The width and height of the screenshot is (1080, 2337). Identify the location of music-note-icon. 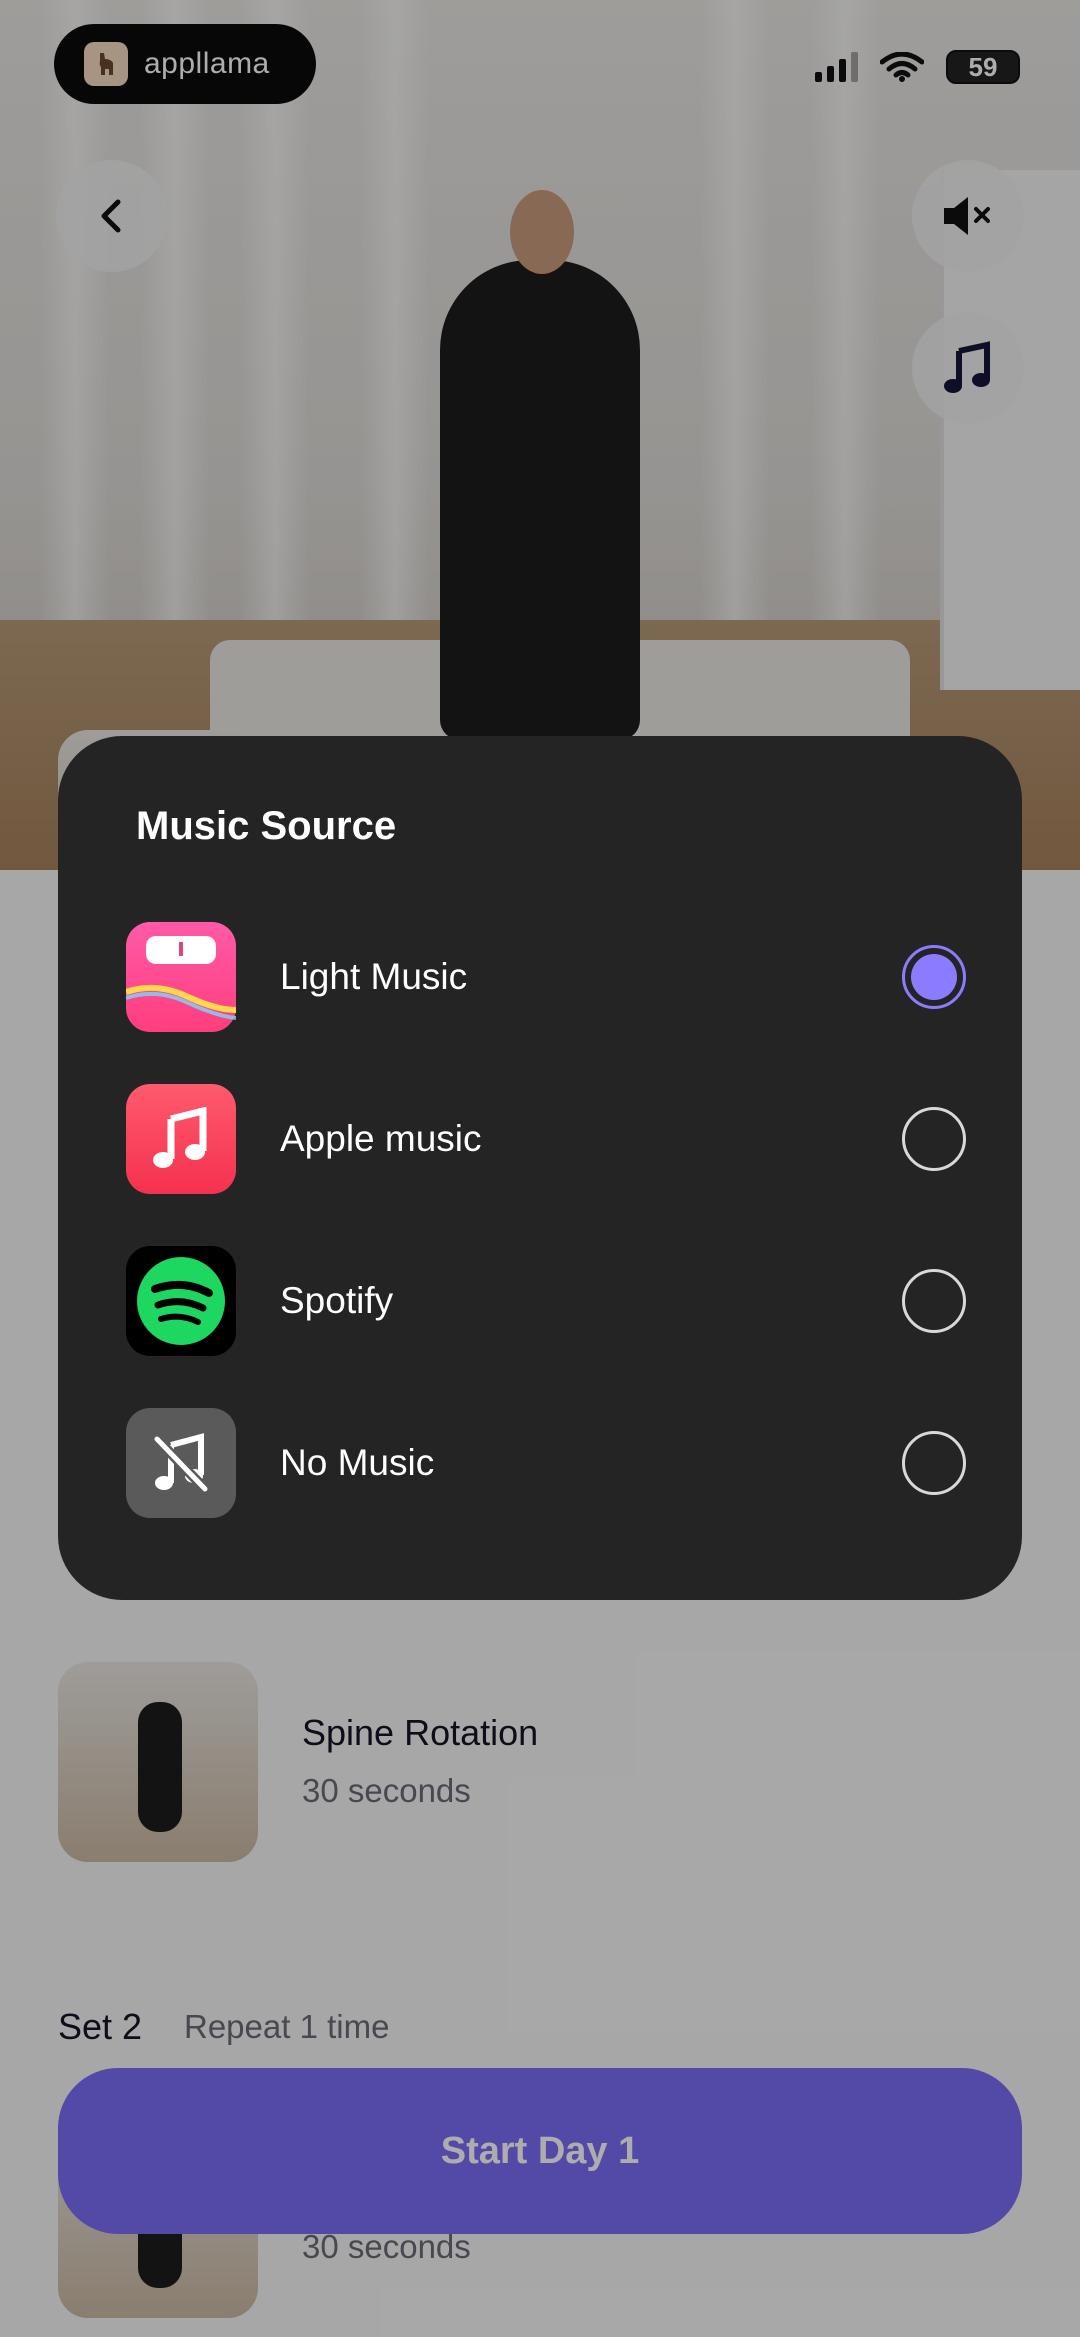
(967, 367).